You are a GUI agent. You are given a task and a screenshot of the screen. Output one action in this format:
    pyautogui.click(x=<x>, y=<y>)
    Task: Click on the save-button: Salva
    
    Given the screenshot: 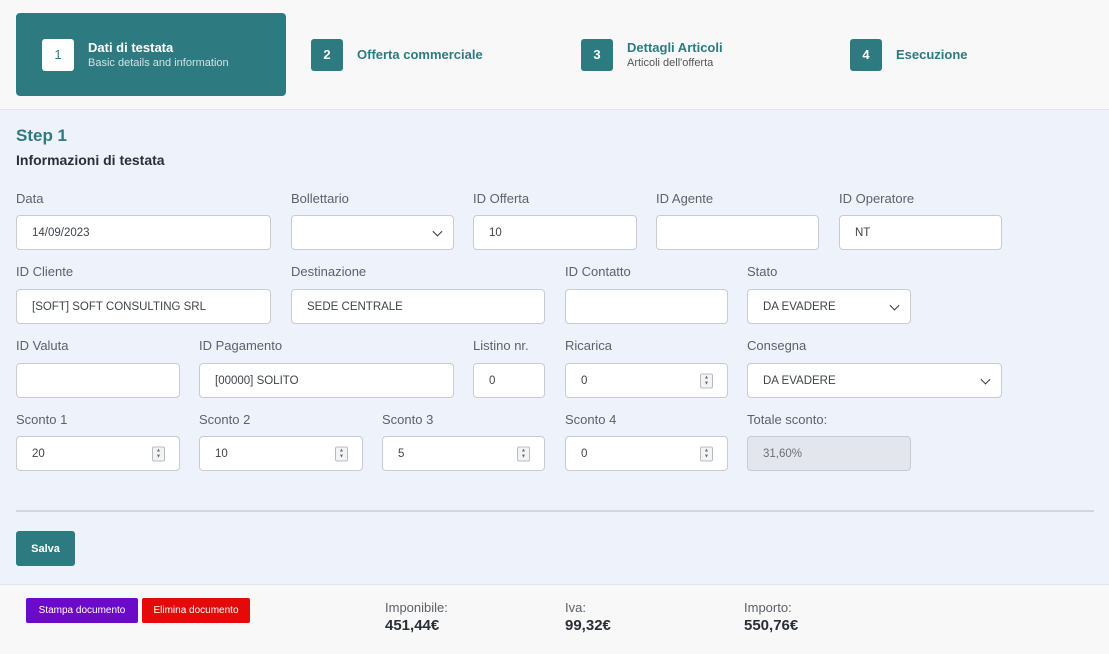 What is the action you would take?
    pyautogui.click(x=45, y=548)
    